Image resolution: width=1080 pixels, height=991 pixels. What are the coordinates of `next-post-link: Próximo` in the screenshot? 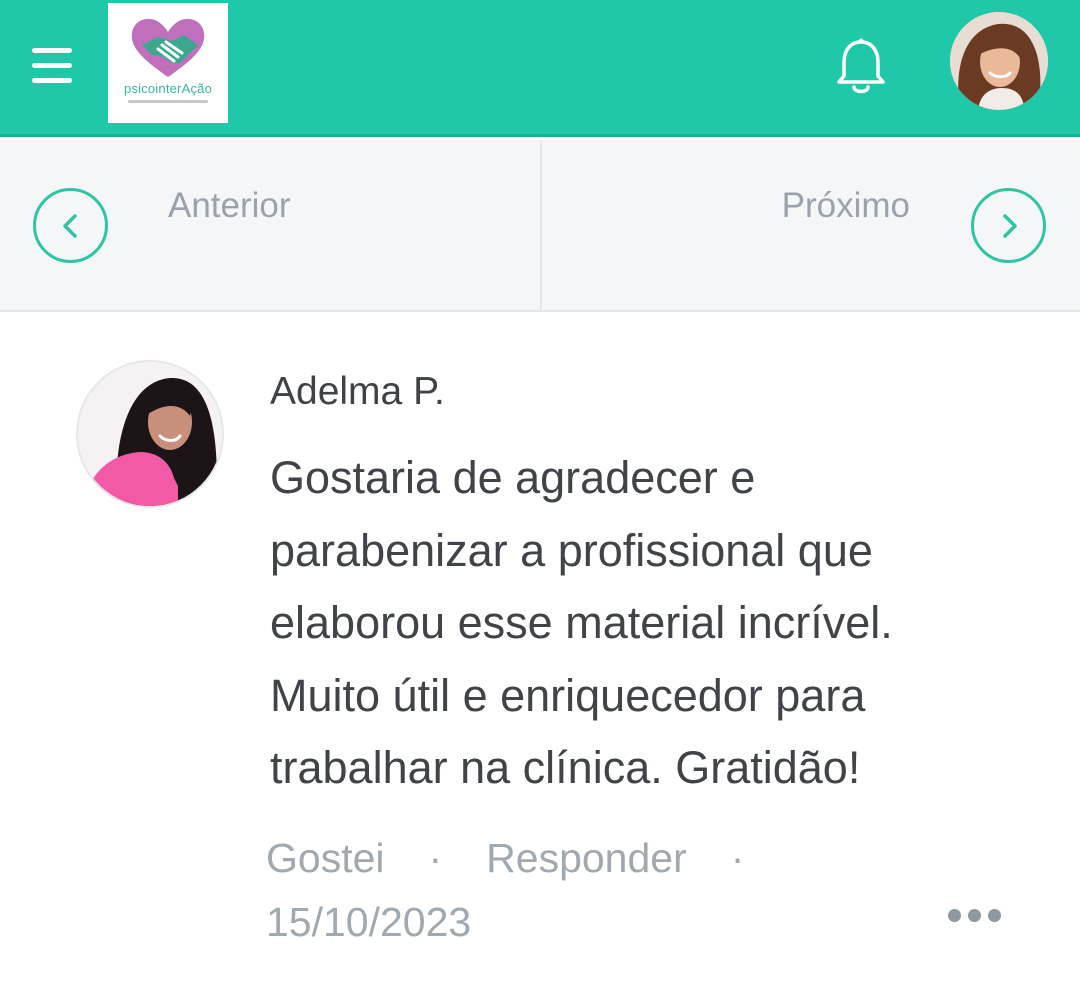 It's located at (811, 225).